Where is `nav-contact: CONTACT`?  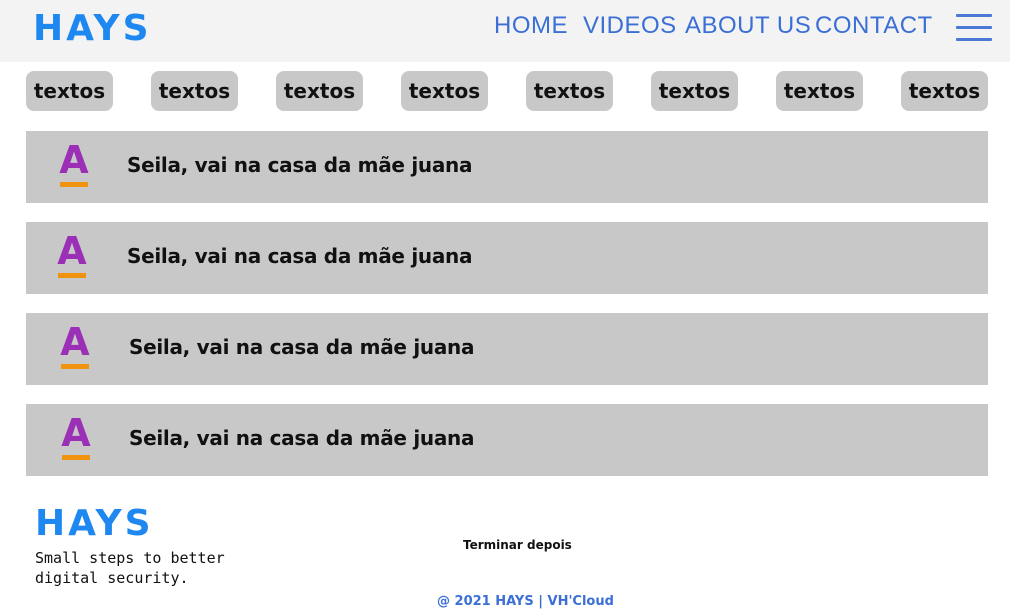
nav-contact: CONTACT is located at coordinates (874, 26).